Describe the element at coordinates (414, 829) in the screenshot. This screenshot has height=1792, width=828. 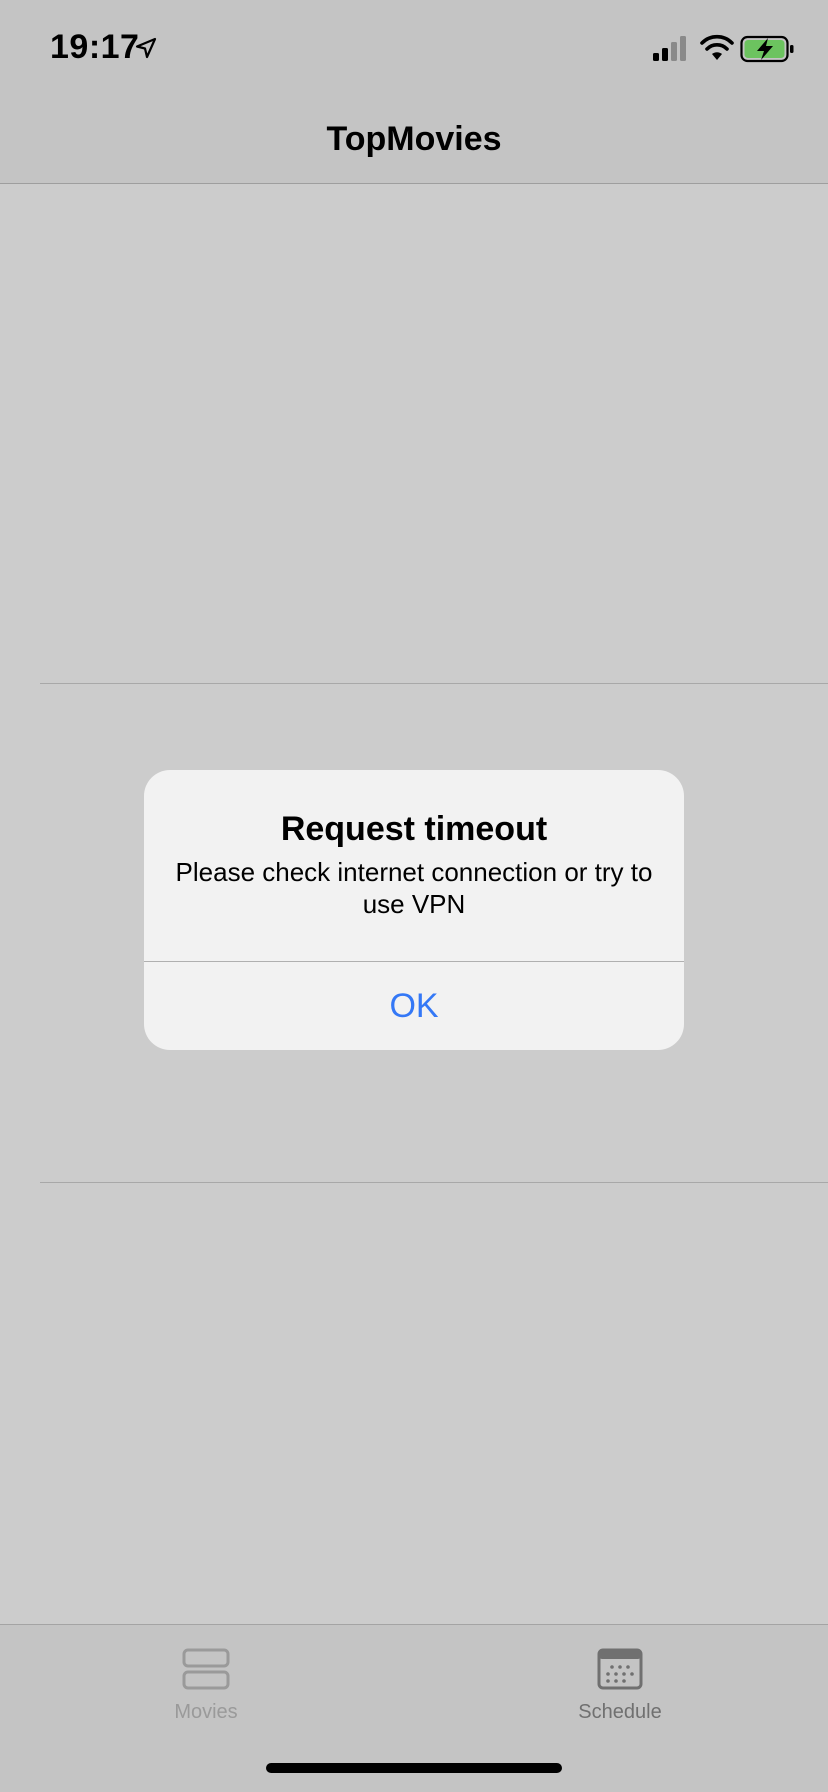
I see `alert-title: Request timeout` at that location.